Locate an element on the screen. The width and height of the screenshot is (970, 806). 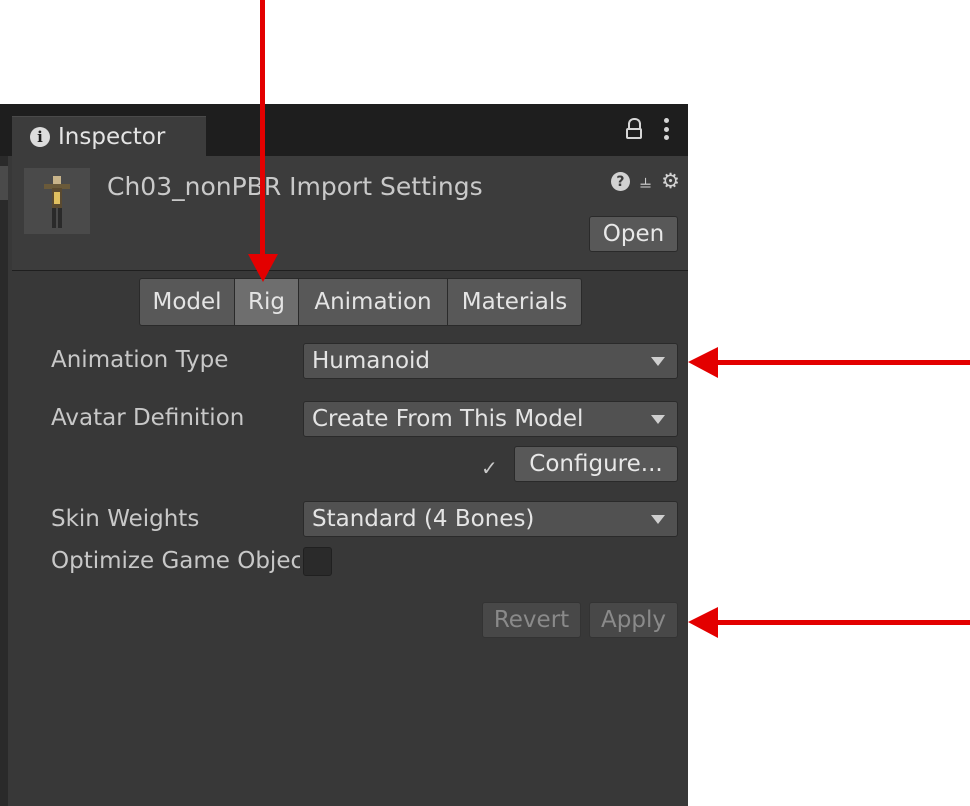
preset-icon: ⫨ is located at coordinates (645, 181).